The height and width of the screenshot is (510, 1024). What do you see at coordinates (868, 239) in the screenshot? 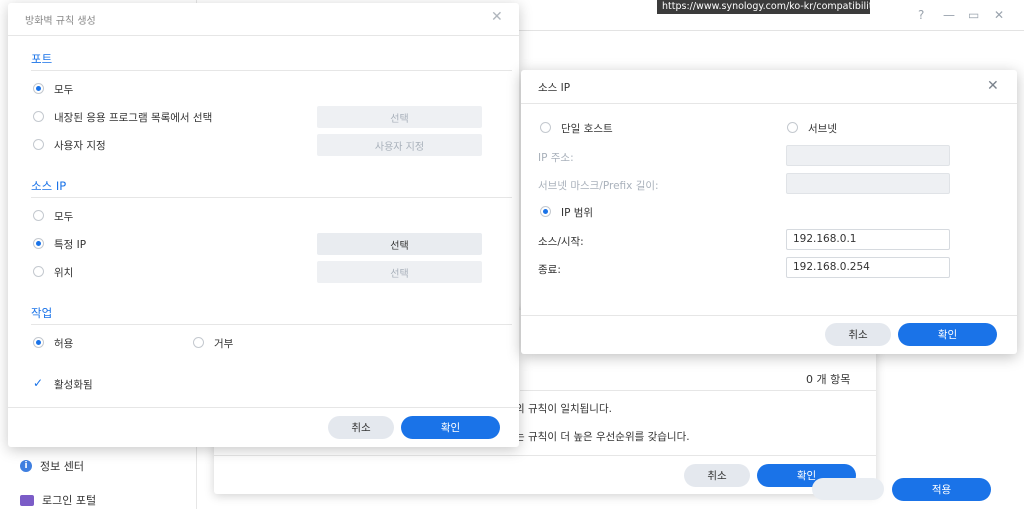
I see `start-ip-field: 192.168.0.1` at bounding box center [868, 239].